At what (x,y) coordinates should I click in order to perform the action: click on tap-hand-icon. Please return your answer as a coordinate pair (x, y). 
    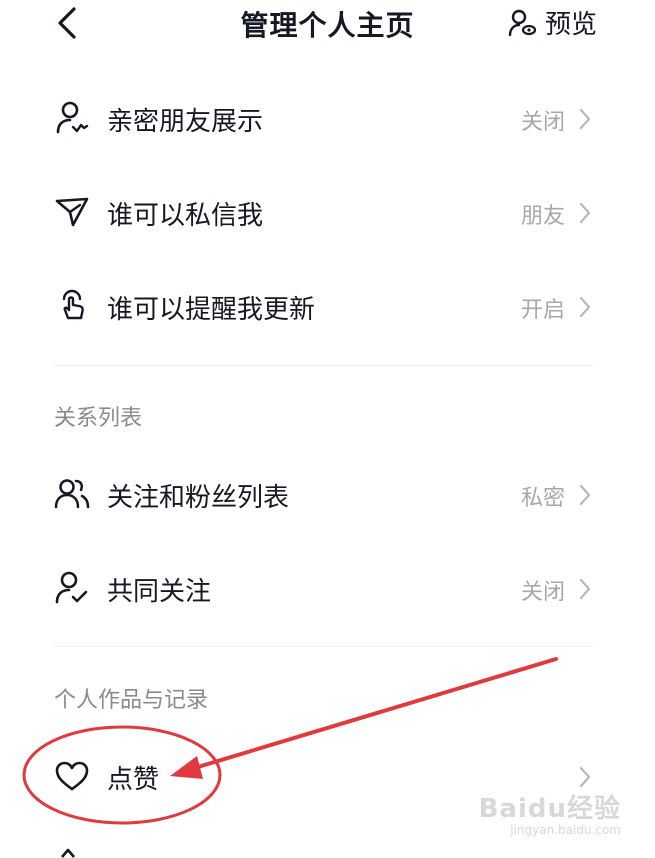
    Looking at the image, I should click on (73, 304).